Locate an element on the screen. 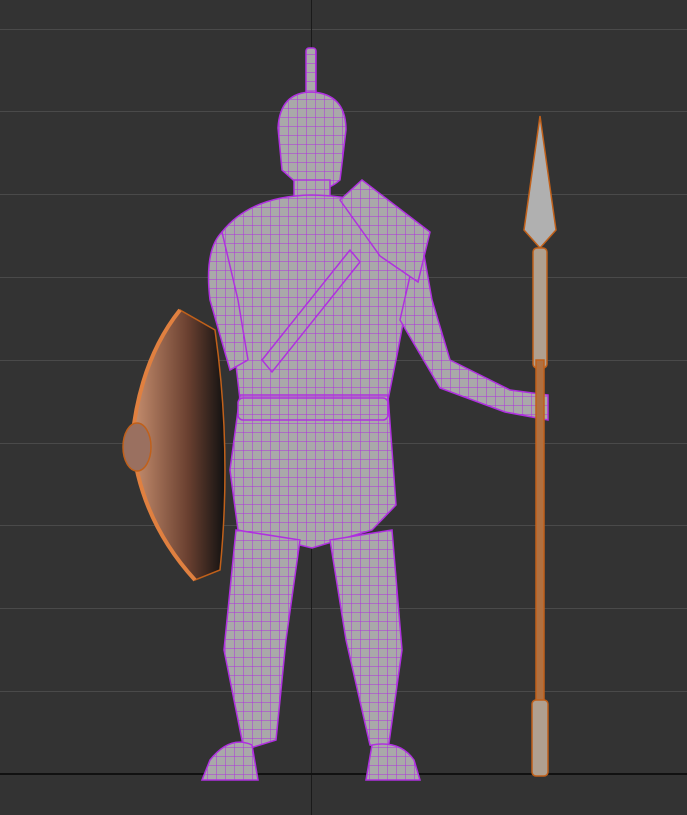 The image size is (687, 815). shield is located at coordinates (174, 445).